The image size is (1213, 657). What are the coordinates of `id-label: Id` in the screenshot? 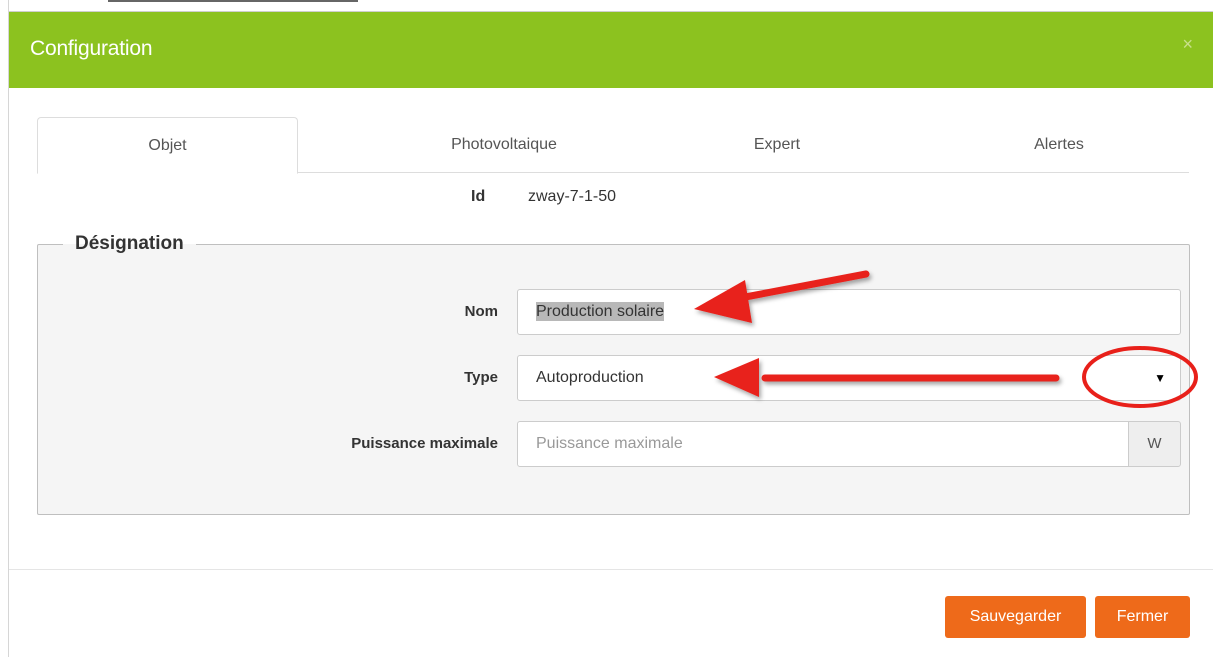 It's located at (478, 196).